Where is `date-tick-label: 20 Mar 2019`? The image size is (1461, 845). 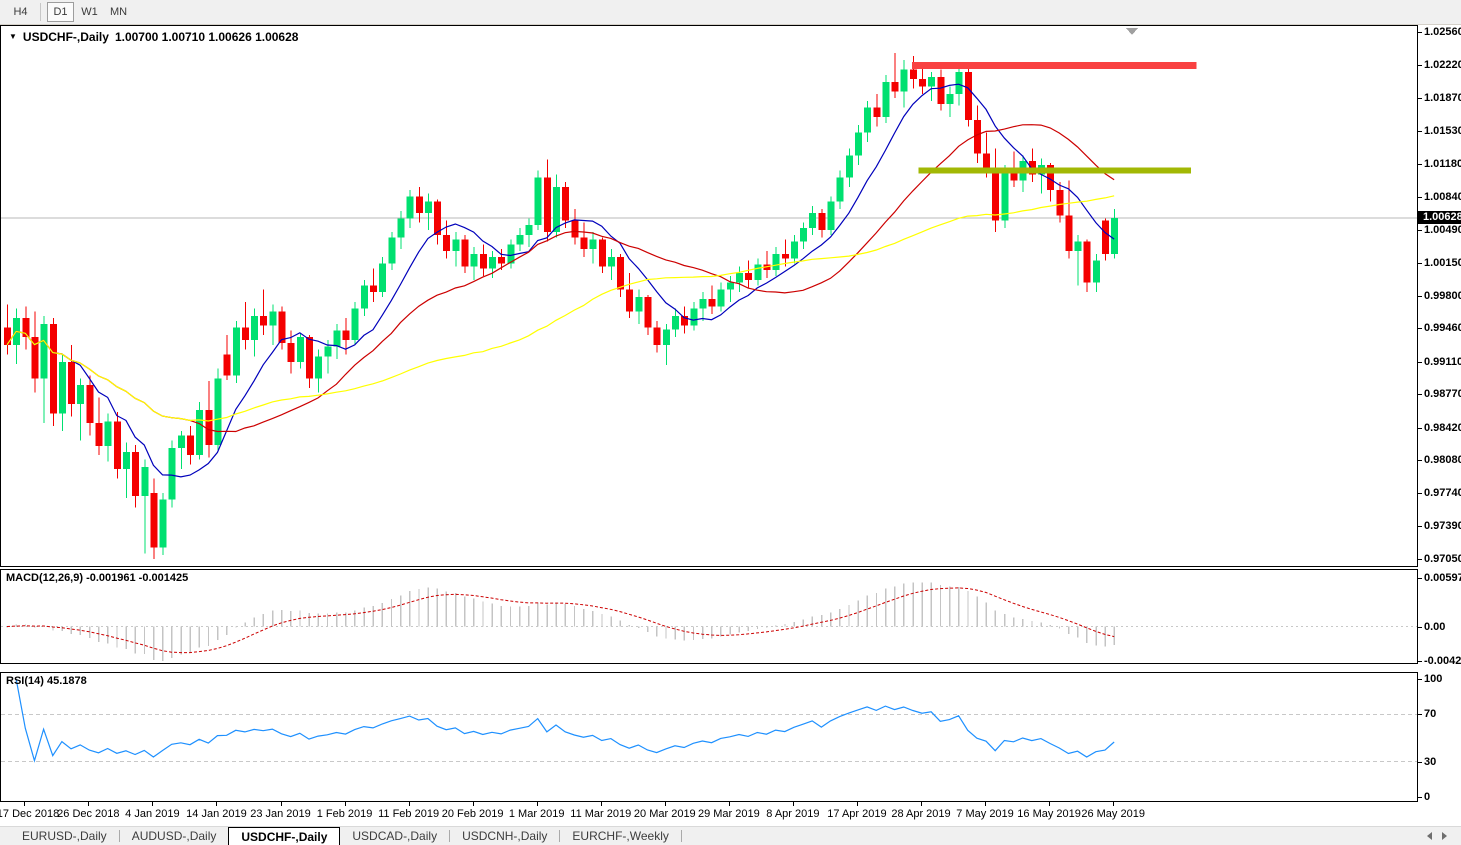 date-tick-label: 20 Mar 2019 is located at coordinates (664, 814).